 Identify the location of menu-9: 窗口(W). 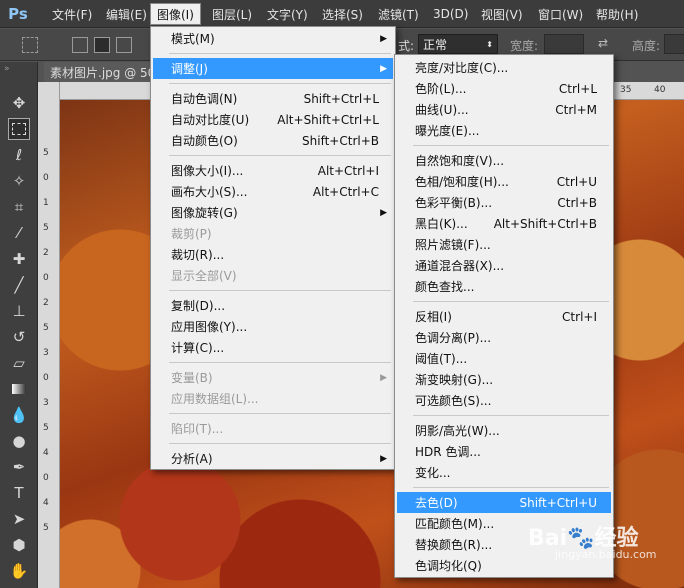
(560, 14).